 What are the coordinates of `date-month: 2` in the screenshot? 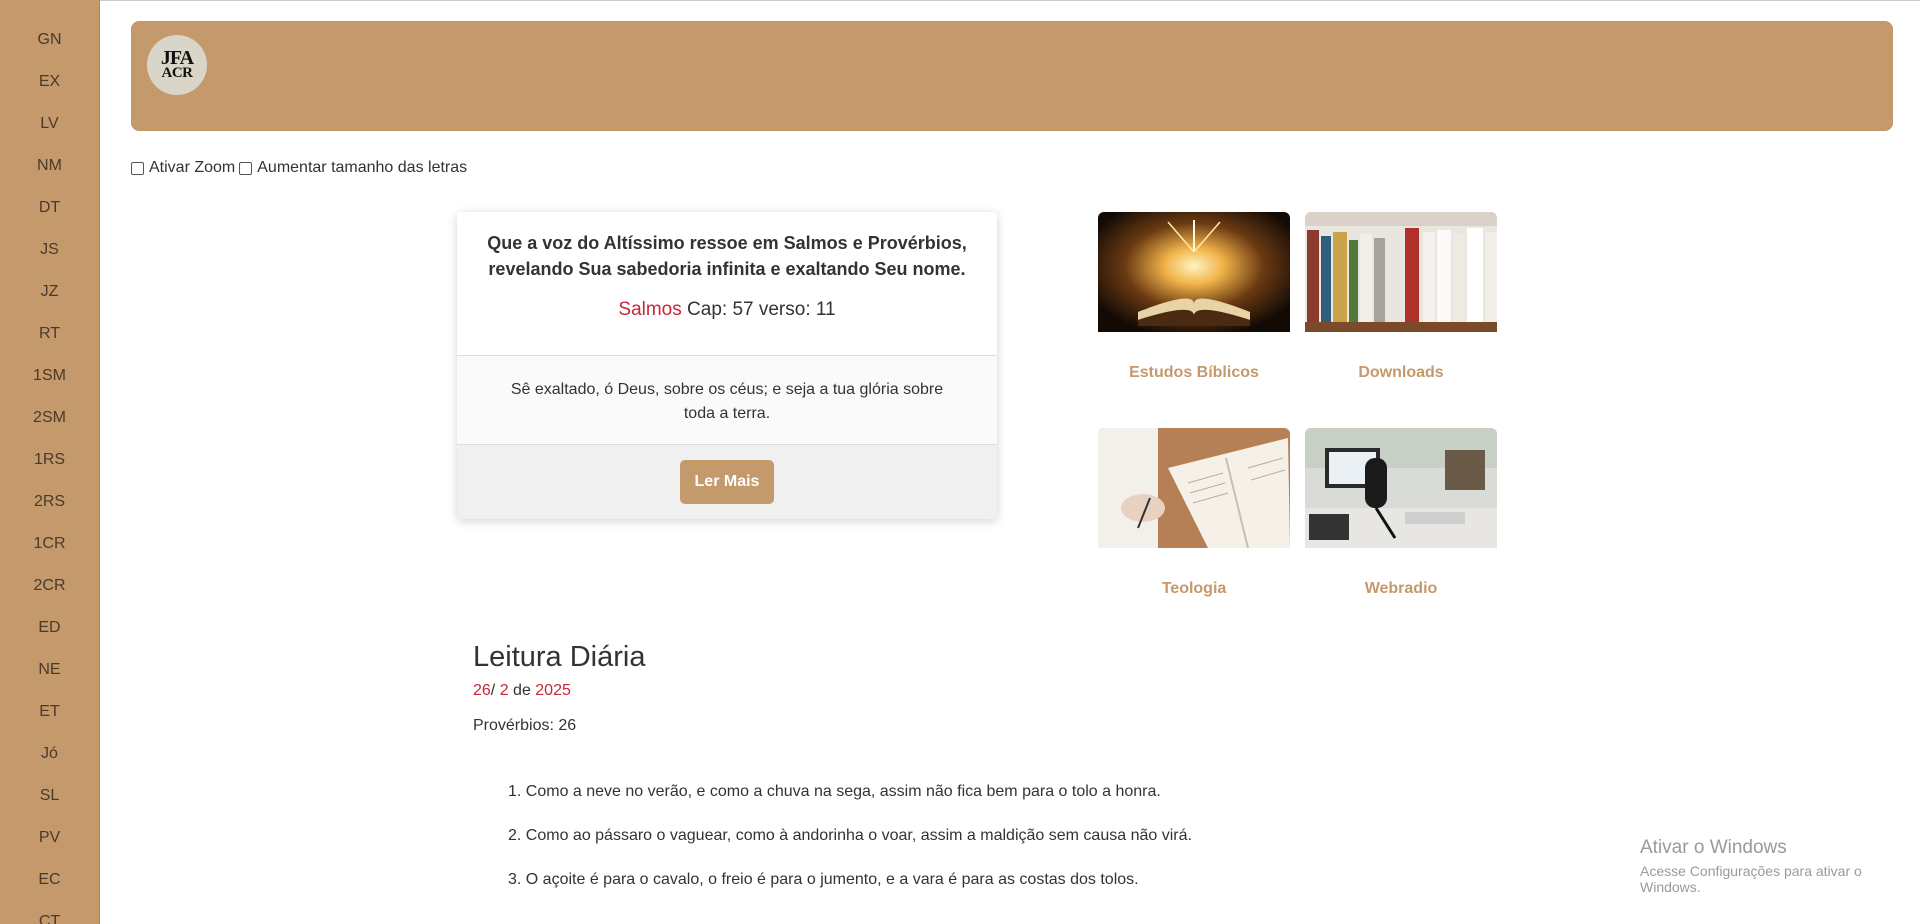 It's located at (504, 690).